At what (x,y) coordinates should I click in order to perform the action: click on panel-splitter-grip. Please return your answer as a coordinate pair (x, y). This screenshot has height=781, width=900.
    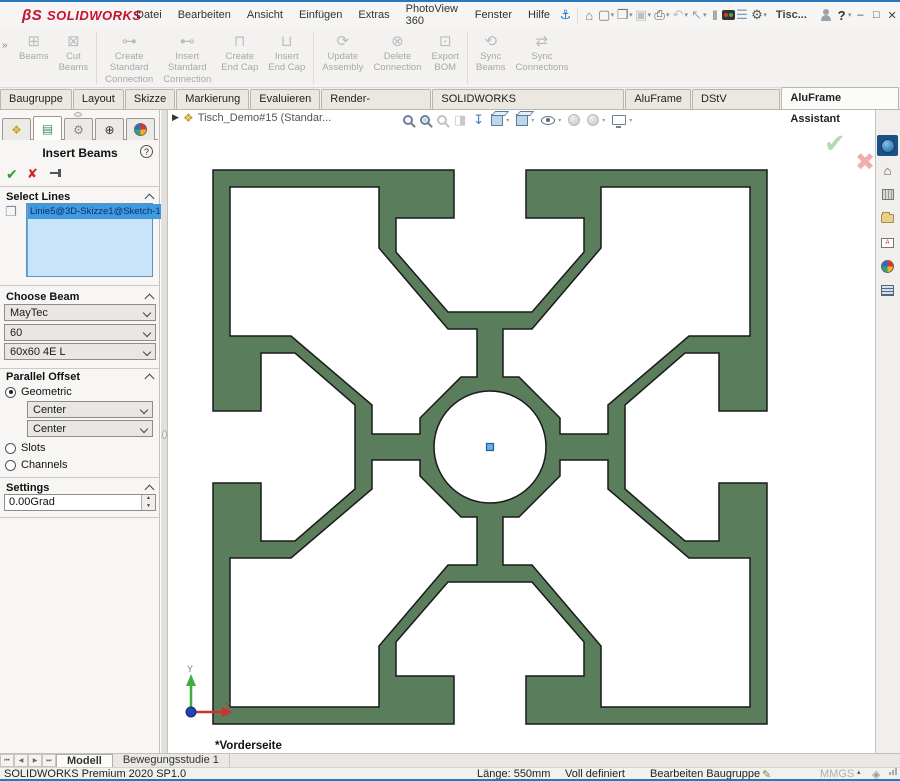
    Looking at the image, I should click on (164, 434).